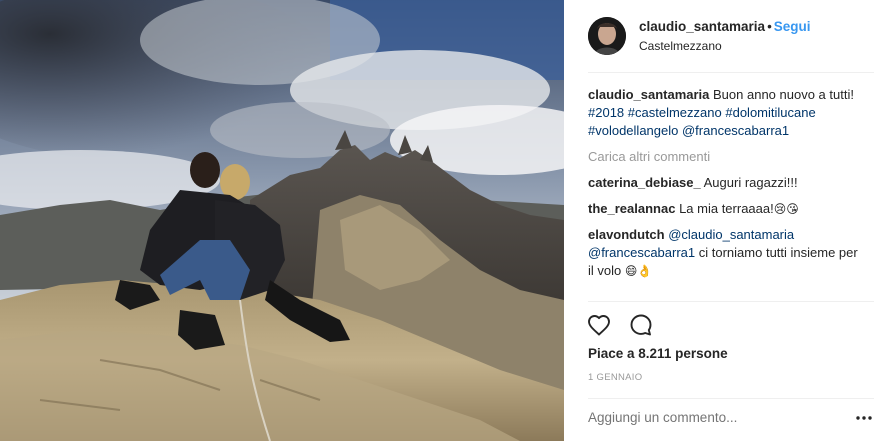 The image size is (874, 441). What do you see at coordinates (644, 182) in the screenshot?
I see `comment-author-link: caterina_debiase_` at bounding box center [644, 182].